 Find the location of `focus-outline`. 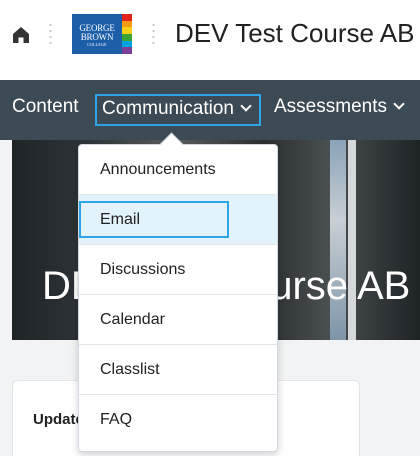

focus-outline is located at coordinates (154, 219).